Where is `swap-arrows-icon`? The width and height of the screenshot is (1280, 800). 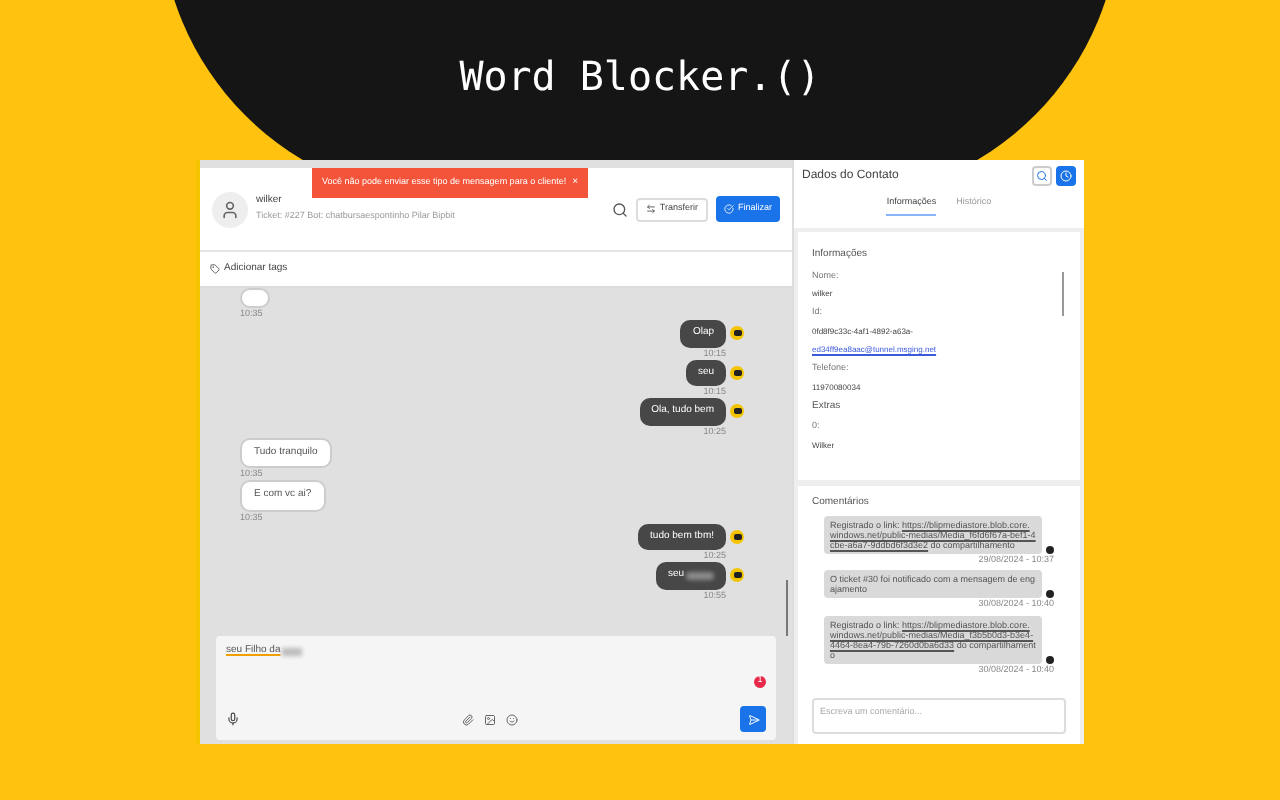
swap-arrows-icon is located at coordinates (650, 209).